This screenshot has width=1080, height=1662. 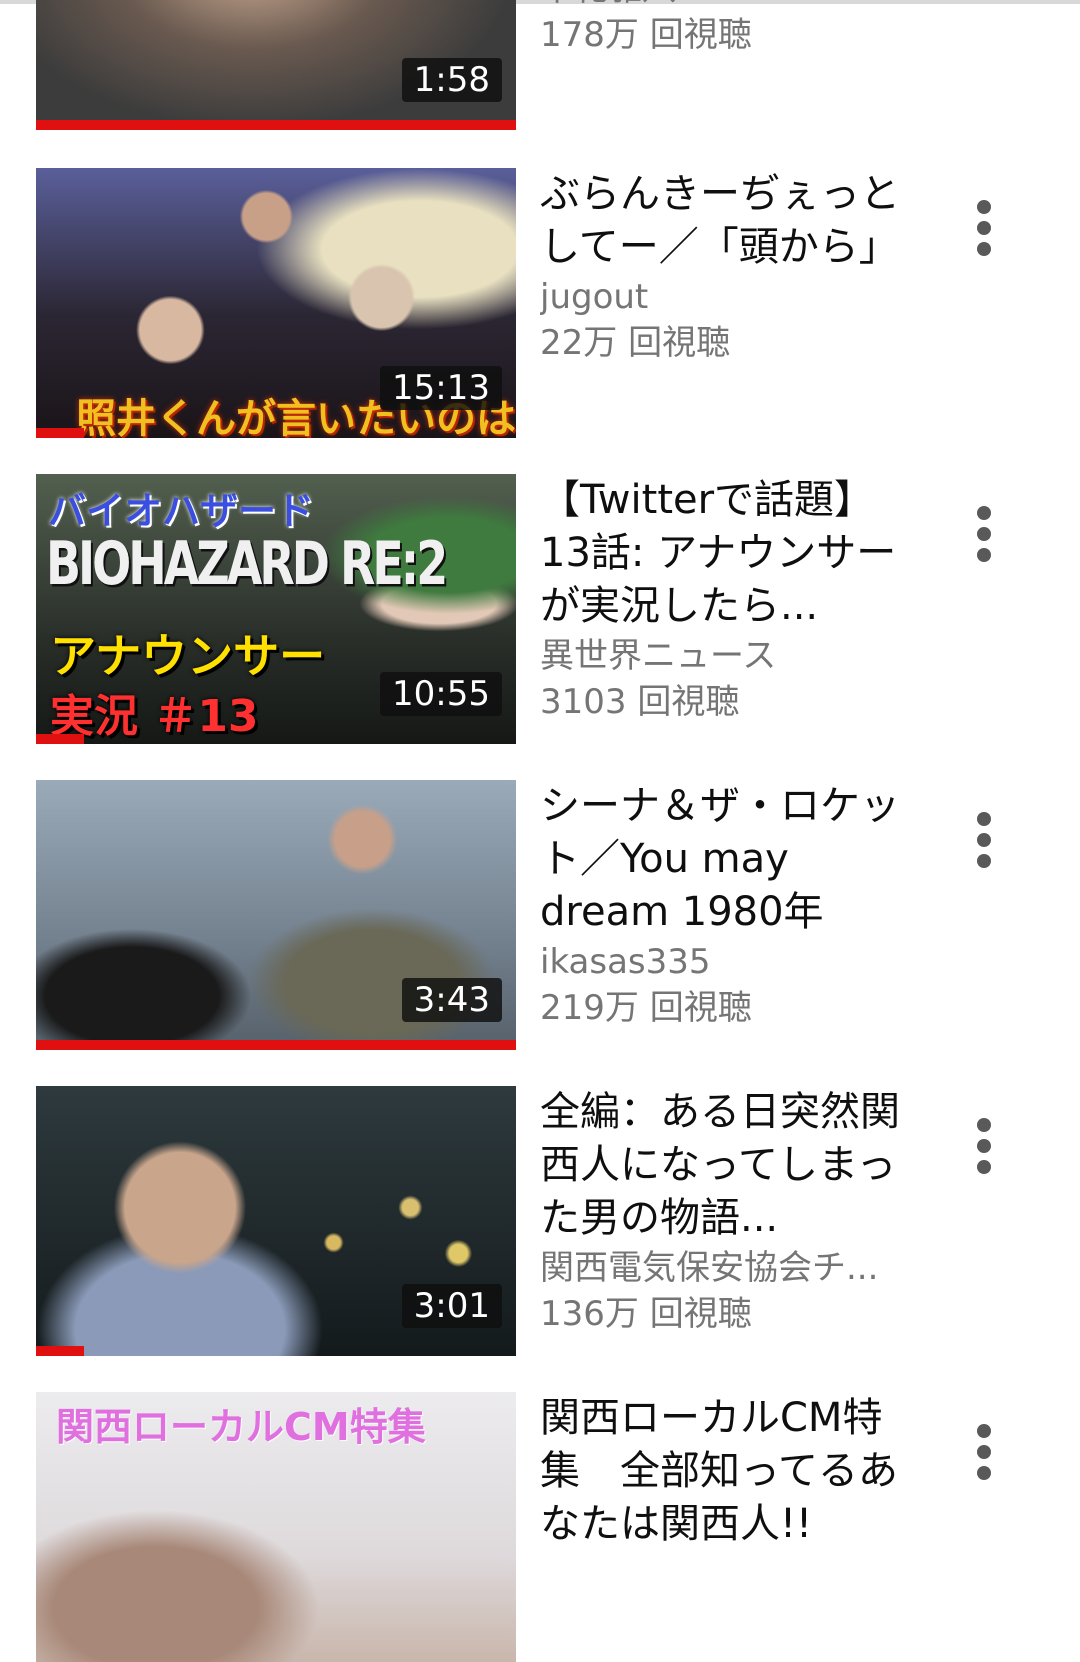 I want to click on video-meta: ぶらんきーぢぇっとしてー／「頭から」 jugout 22万 回視聴, so click(x=730, y=267).